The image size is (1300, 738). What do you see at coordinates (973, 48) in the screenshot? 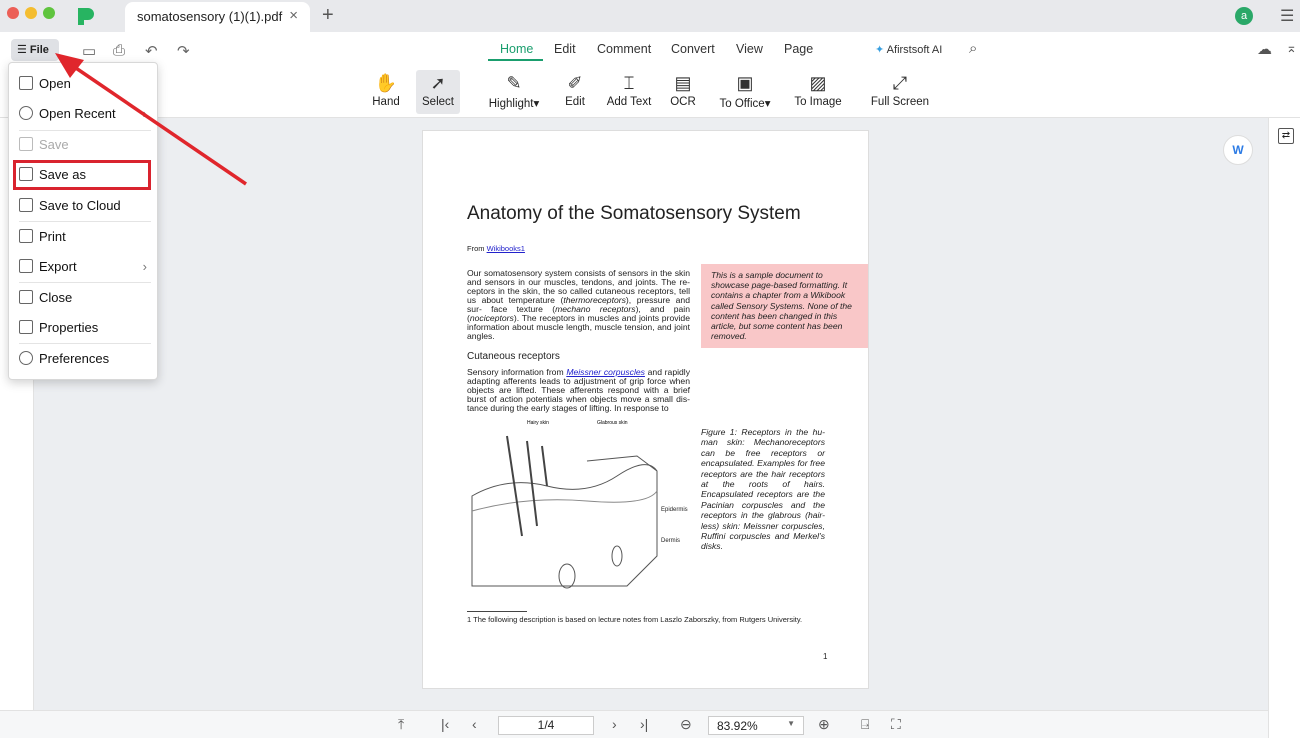
I see `search-icon: ⌕` at bounding box center [973, 48].